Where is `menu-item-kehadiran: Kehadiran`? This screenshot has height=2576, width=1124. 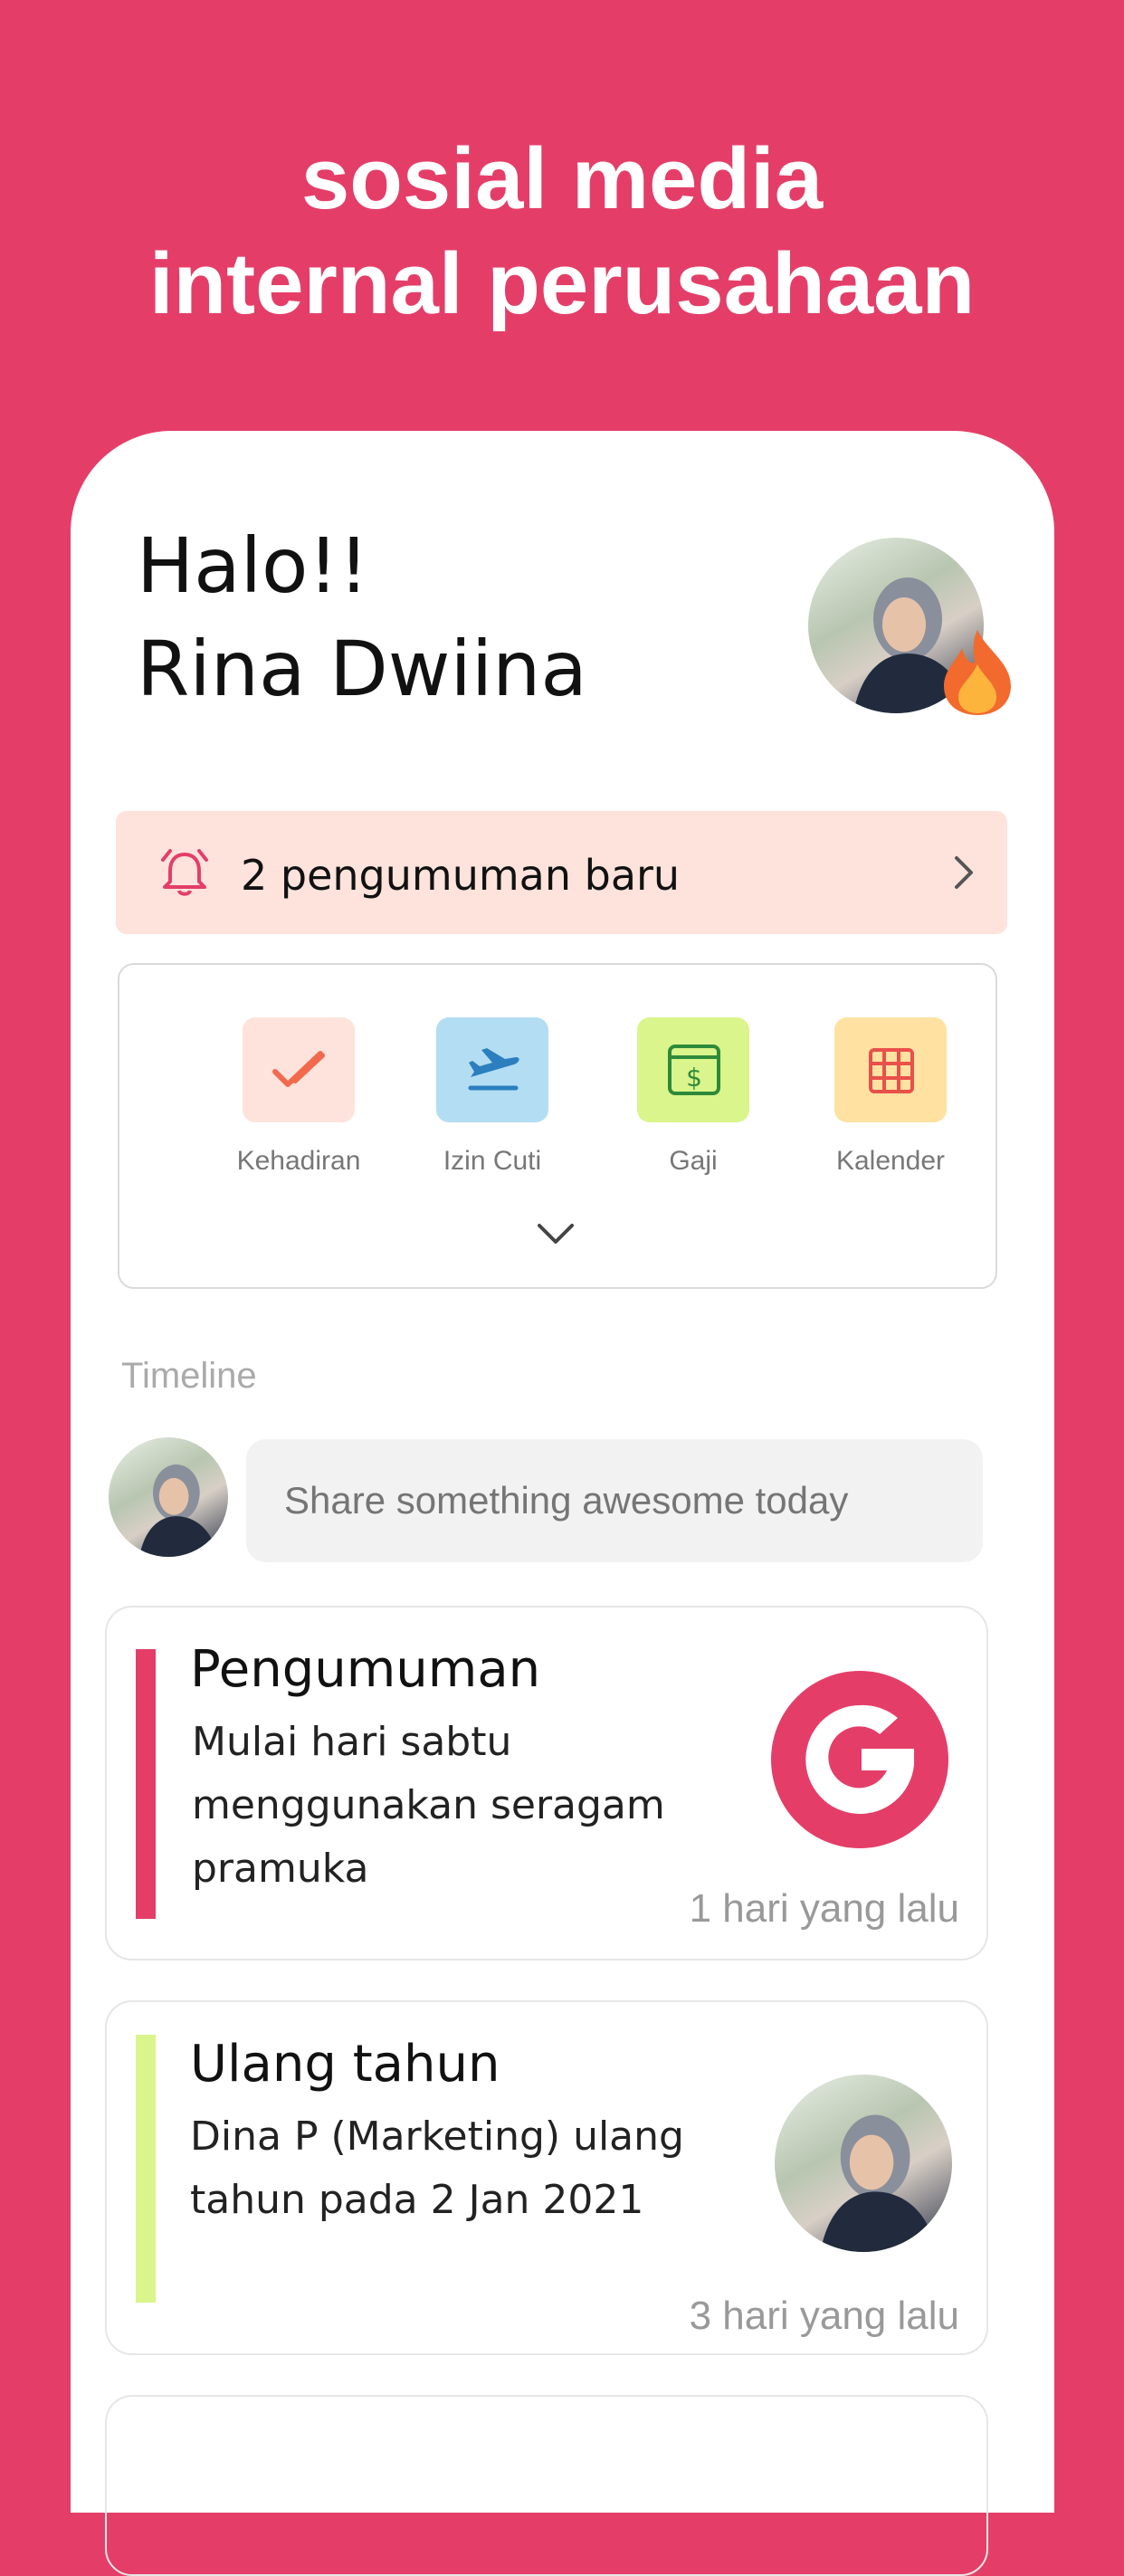
menu-item-kehadiran: Kehadiran is located at coordinates (299, 1097).